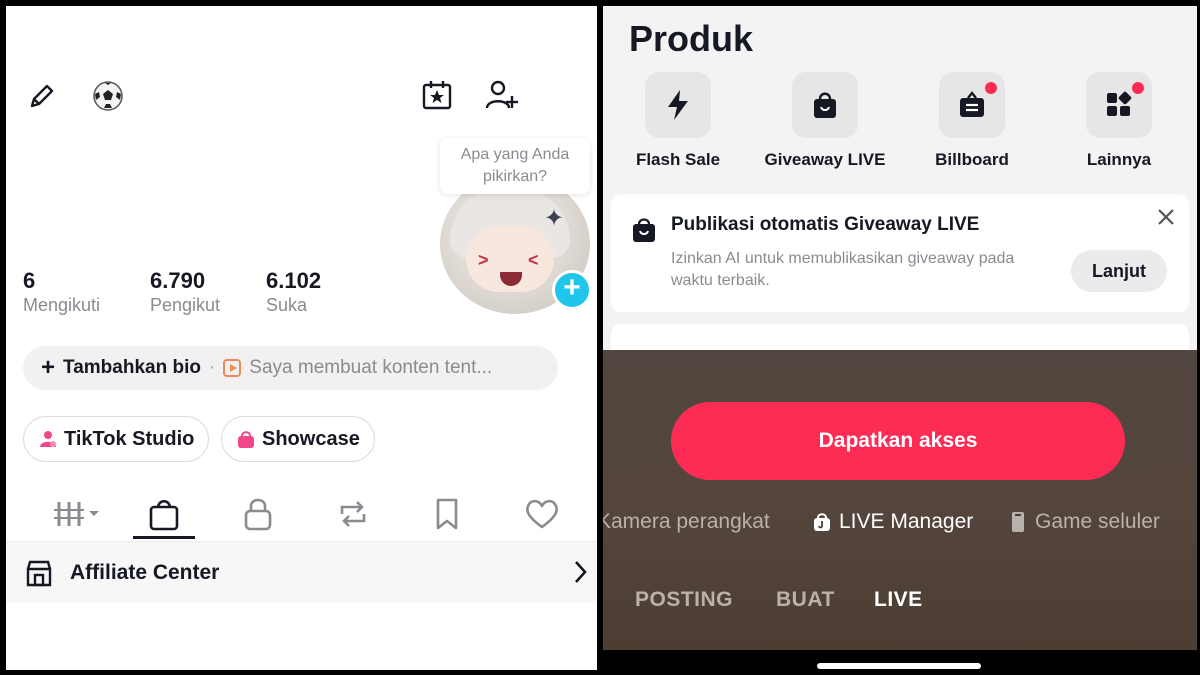 The width and height of the screenshot is (1200, 675). Describe the element at coordinates (1119, 271) in the screenshot. I see `continue-button: Lanjut` at that location.